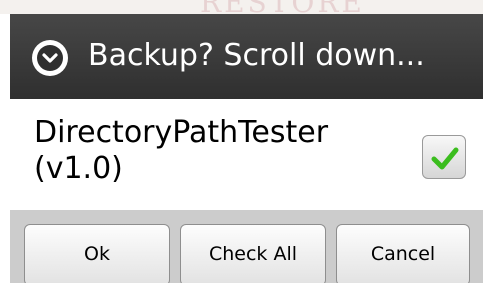  What do you see at coordinates (50, 58) in the screenshot?
I see `chevron-circle-down-icon` at bounding box center [50, 58].